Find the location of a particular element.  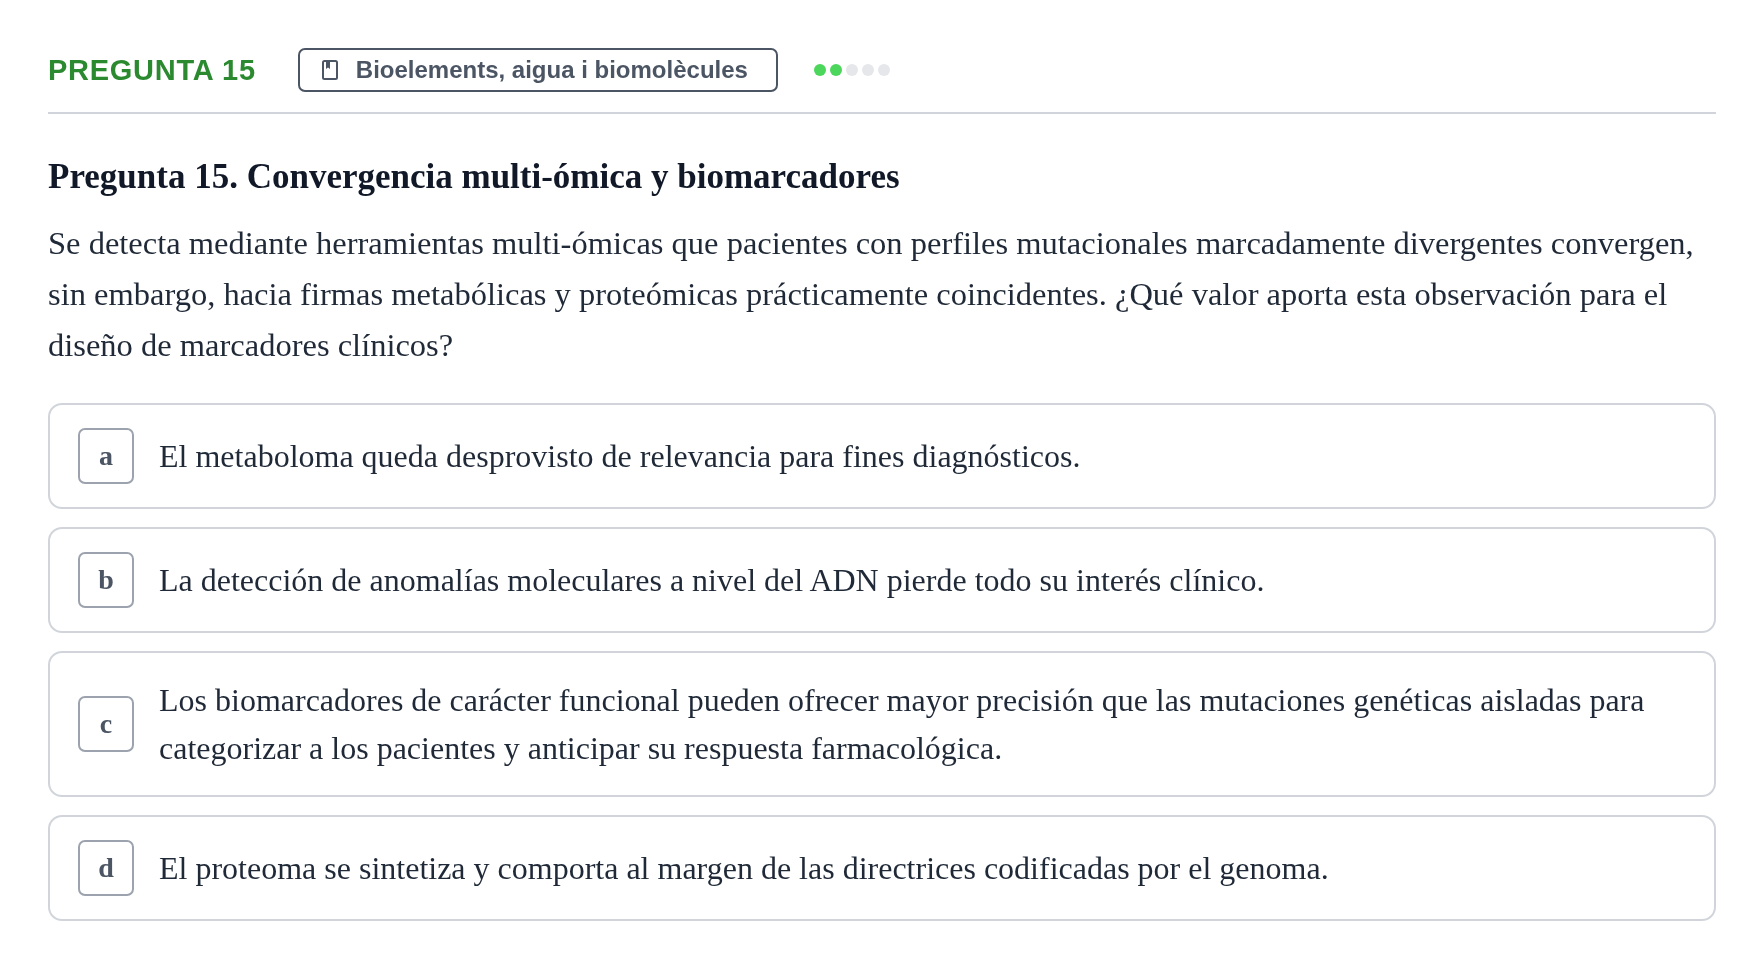

option-letter: b is located at coordinates (106, 580).